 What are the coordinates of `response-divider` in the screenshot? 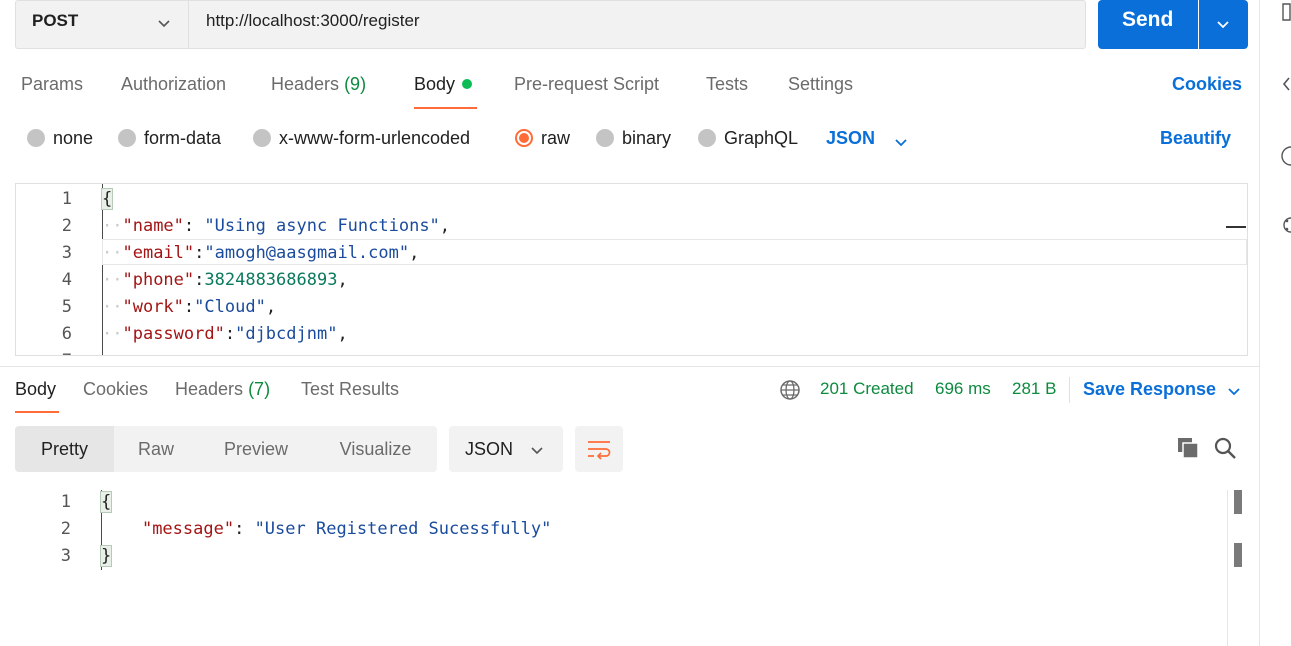 It's located at (629, 366).